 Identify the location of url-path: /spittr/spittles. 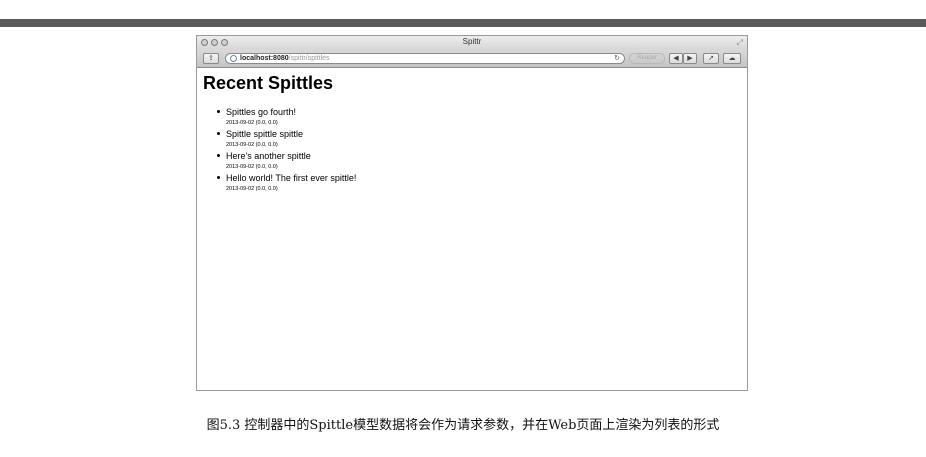
(309, 58).